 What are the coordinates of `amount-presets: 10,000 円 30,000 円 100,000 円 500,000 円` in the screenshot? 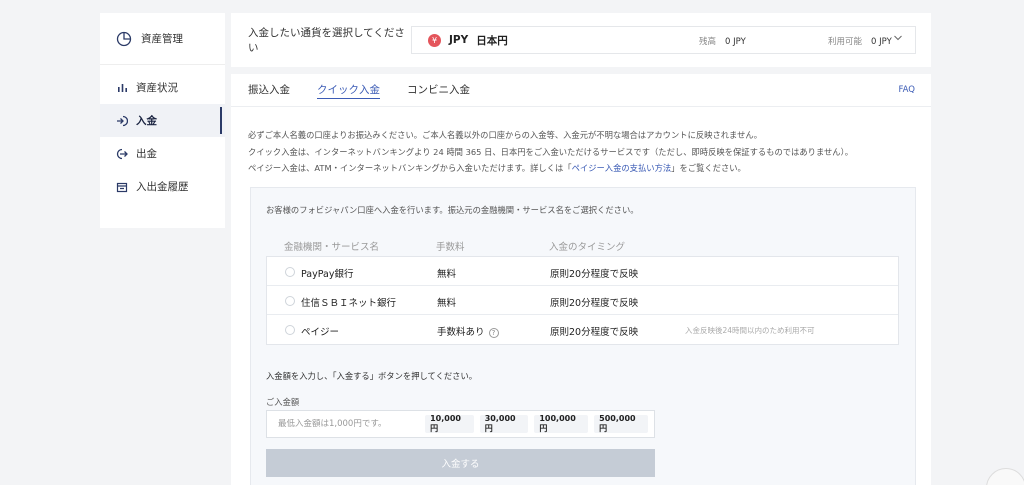 It's located at (533, 423).